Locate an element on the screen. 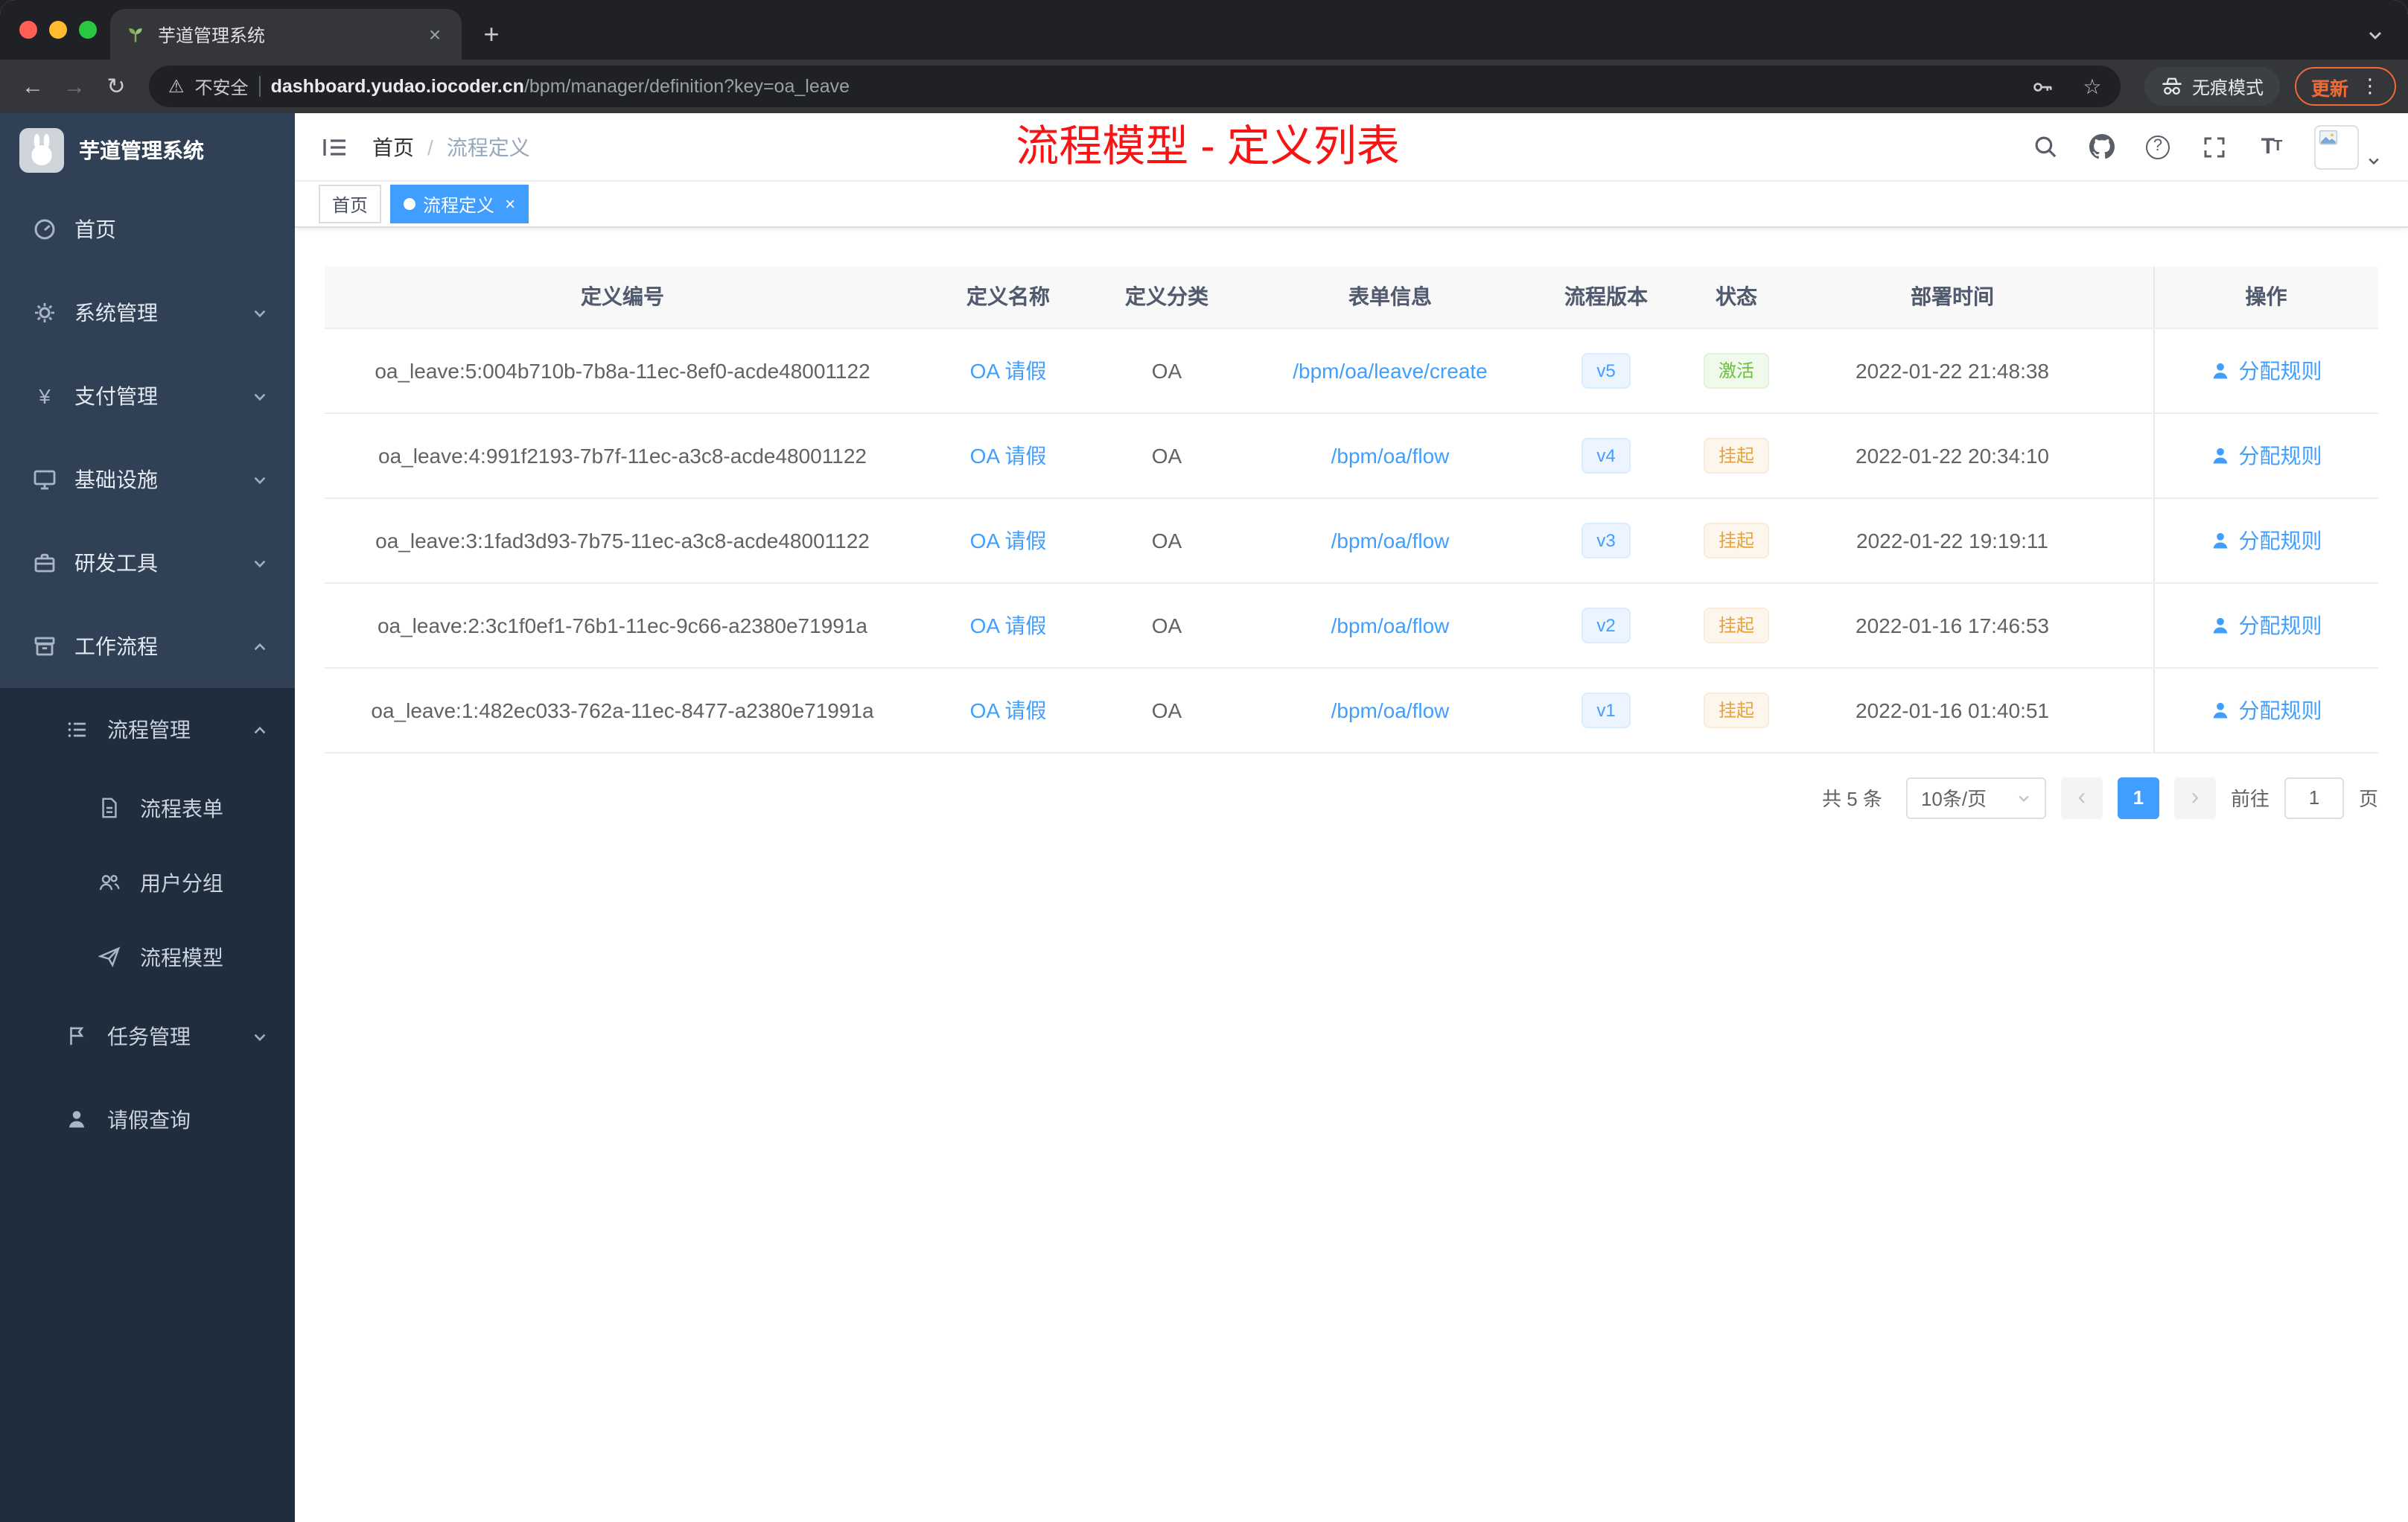  table-header-row: 定义编号 定义名称 定义分类 表单信息 流程版本 状态 部署时间 操作 is located at coordinates (1351, 297).